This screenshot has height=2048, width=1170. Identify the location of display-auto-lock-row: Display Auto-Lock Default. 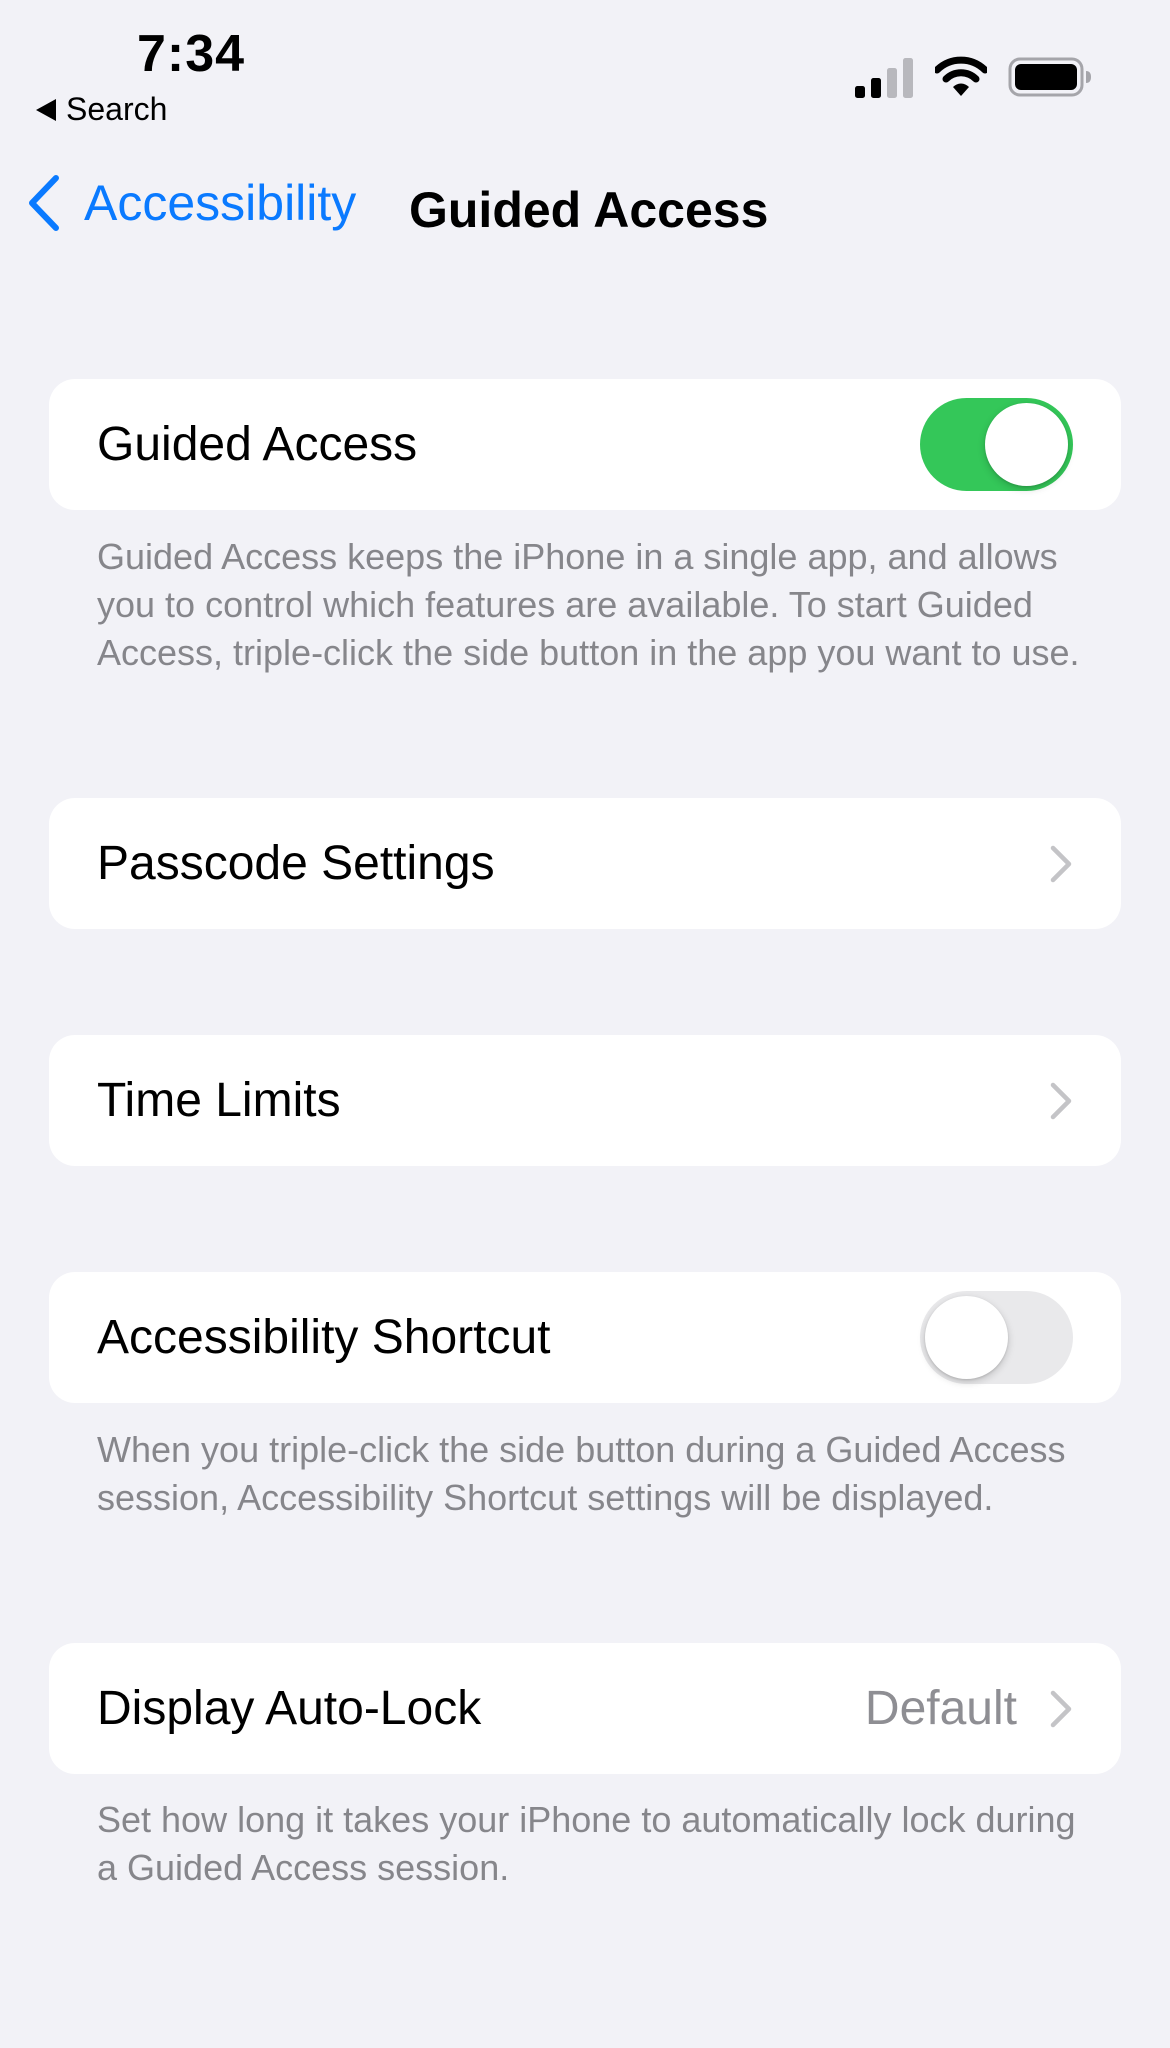
(585, 1708).